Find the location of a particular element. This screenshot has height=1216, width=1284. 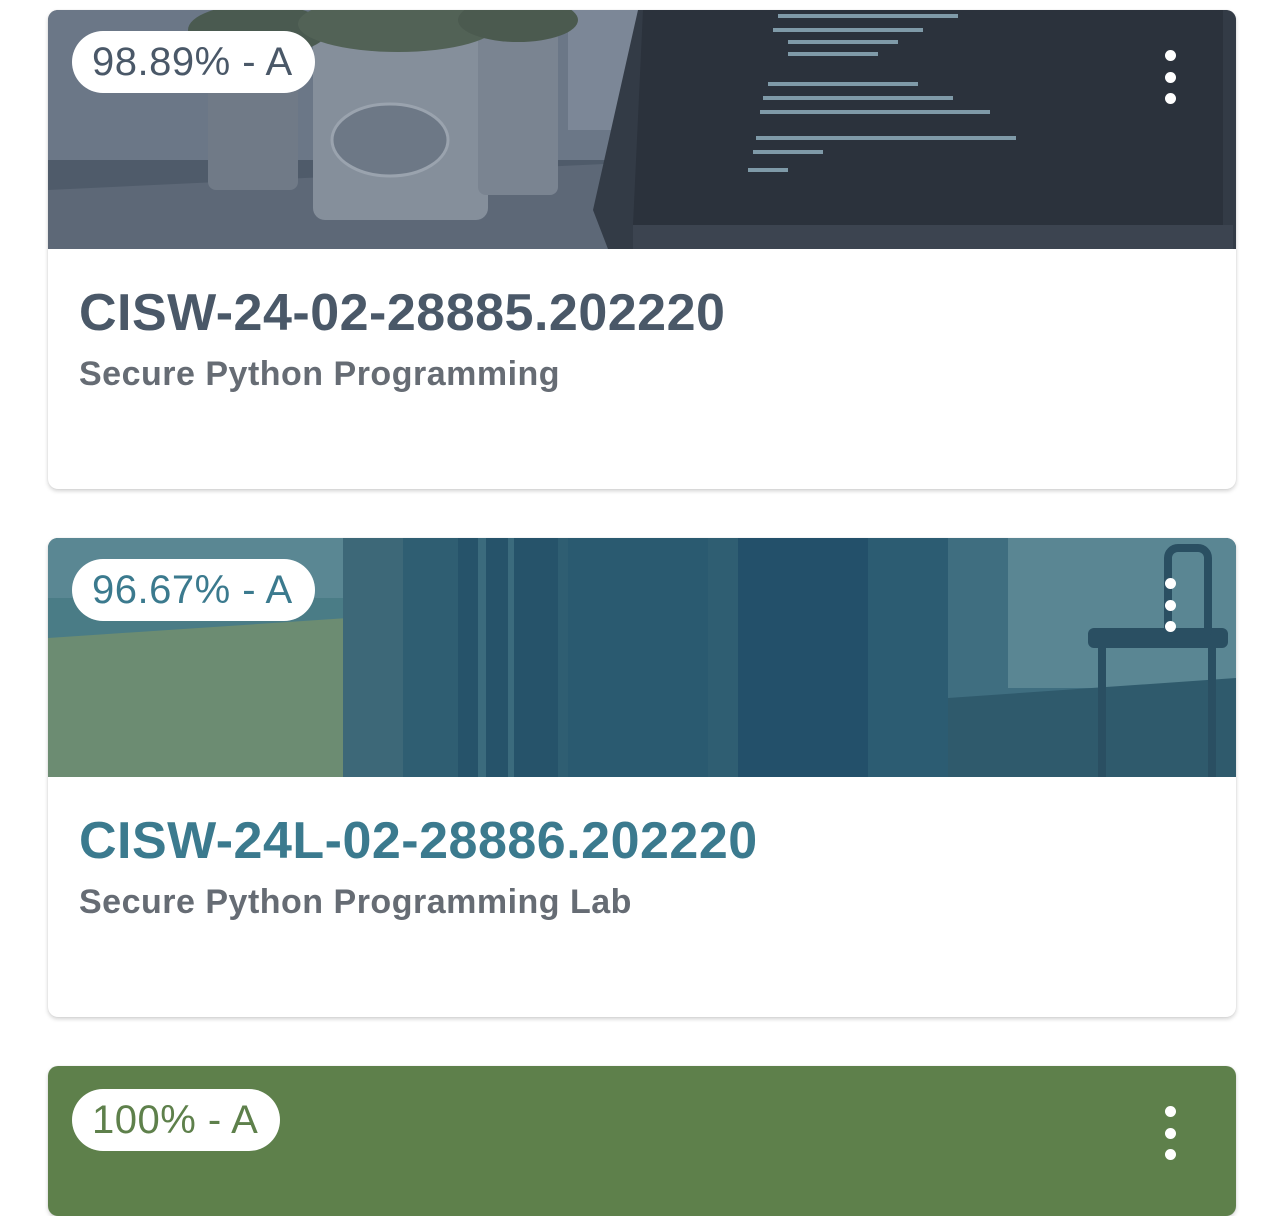

course-card: 100% - A is located at coordinates (642, 1141).